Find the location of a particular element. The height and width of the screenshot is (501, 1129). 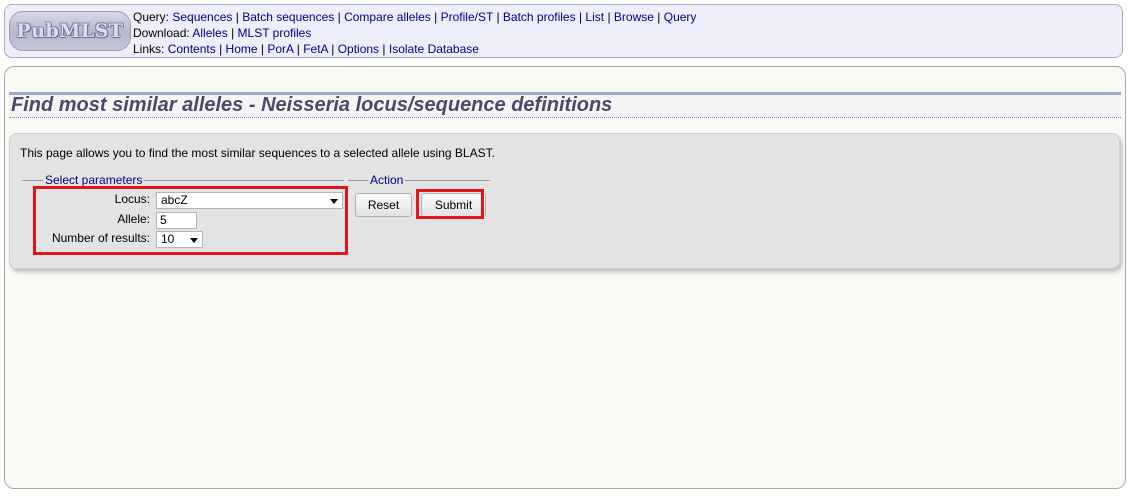

link-profile-st: Profile/ST is located at coordinates (467, 17).